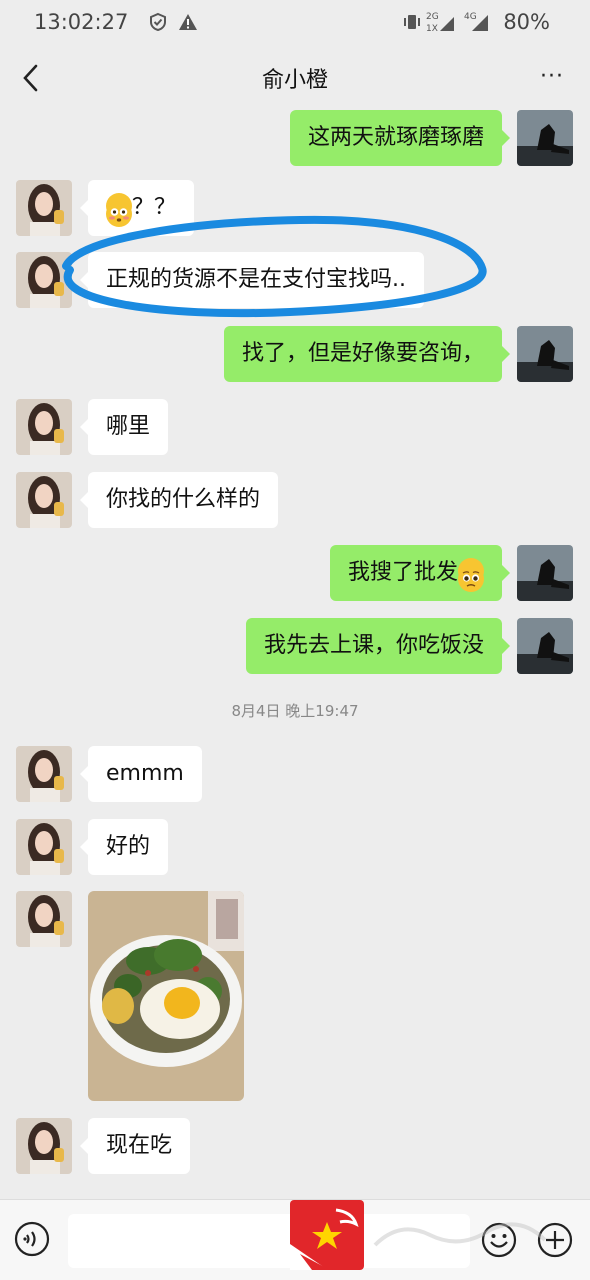 This screenshot has width=590, height=1280. Describe the element at coordinates (295, 774) in the screenshot. I see `message-row: emmm` at that location.